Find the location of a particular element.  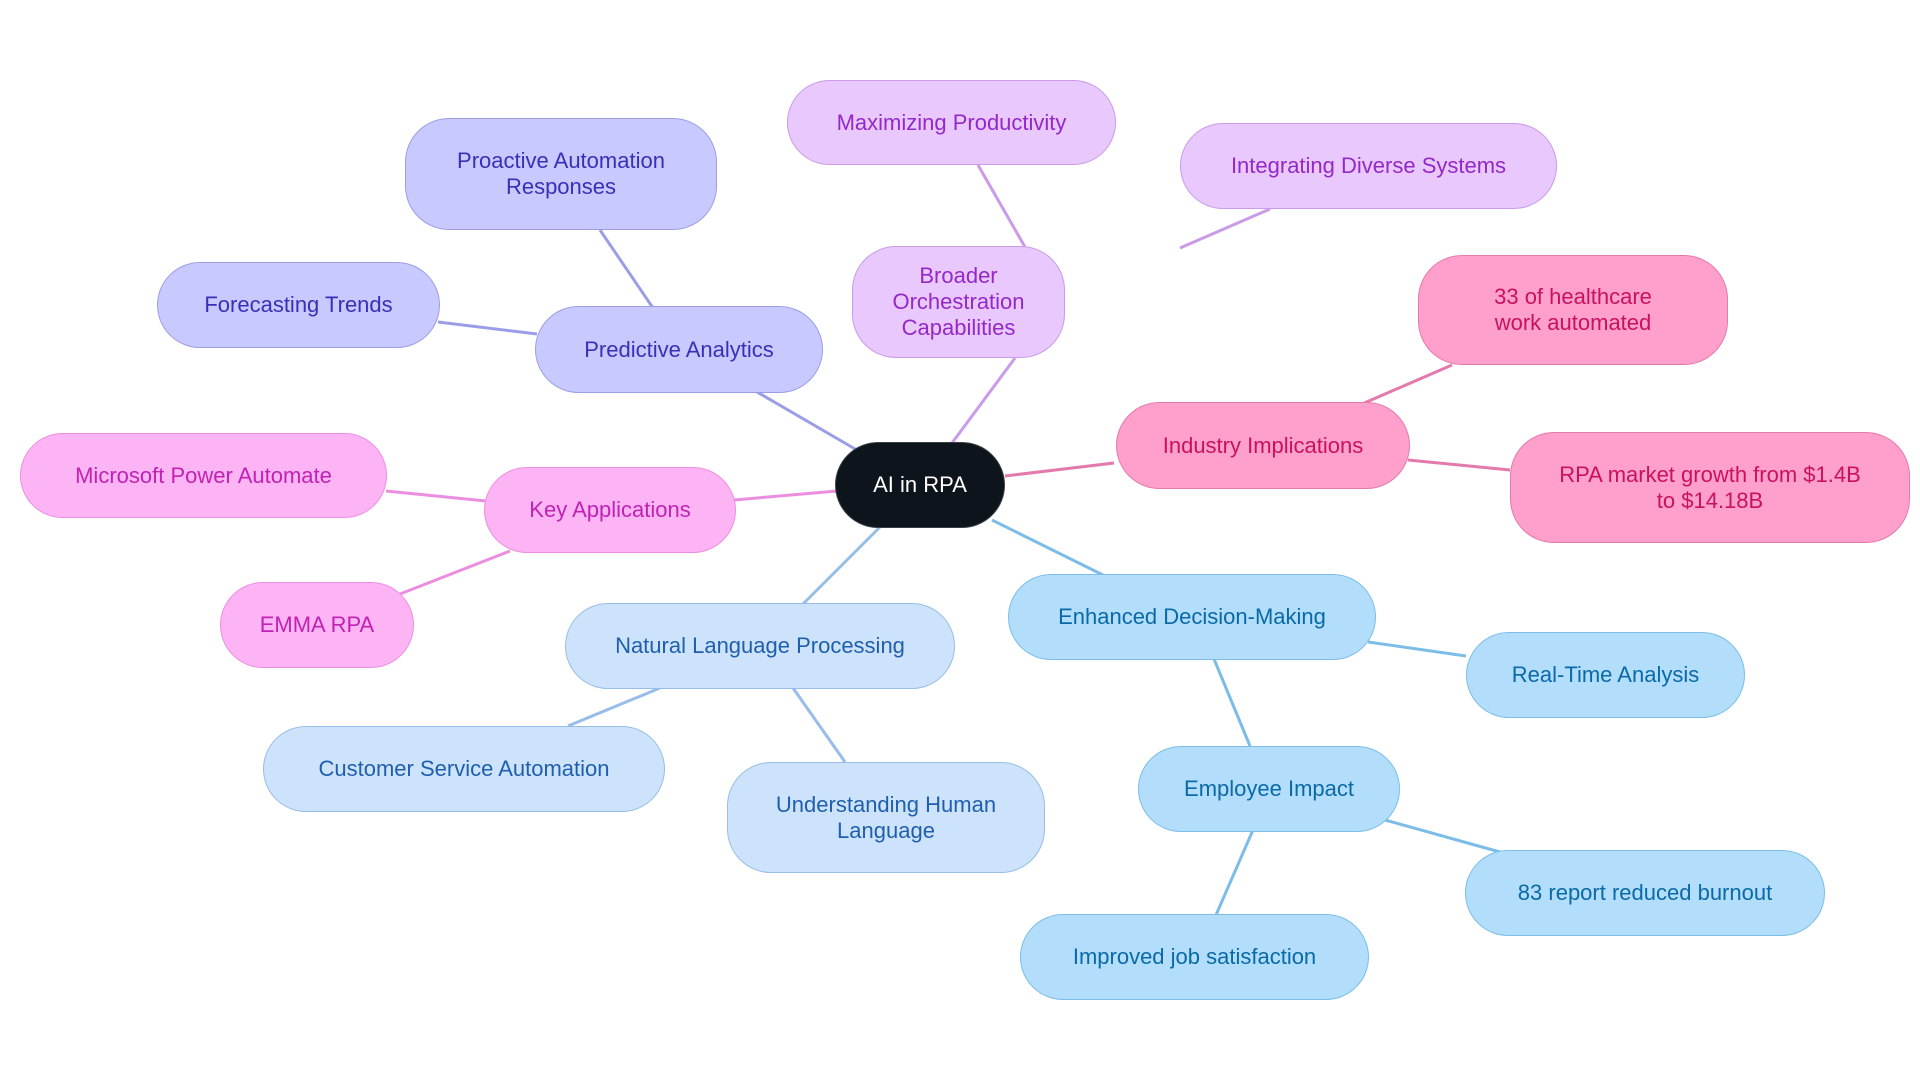

edge-root-orchestration is located at coordinates (983, 400).